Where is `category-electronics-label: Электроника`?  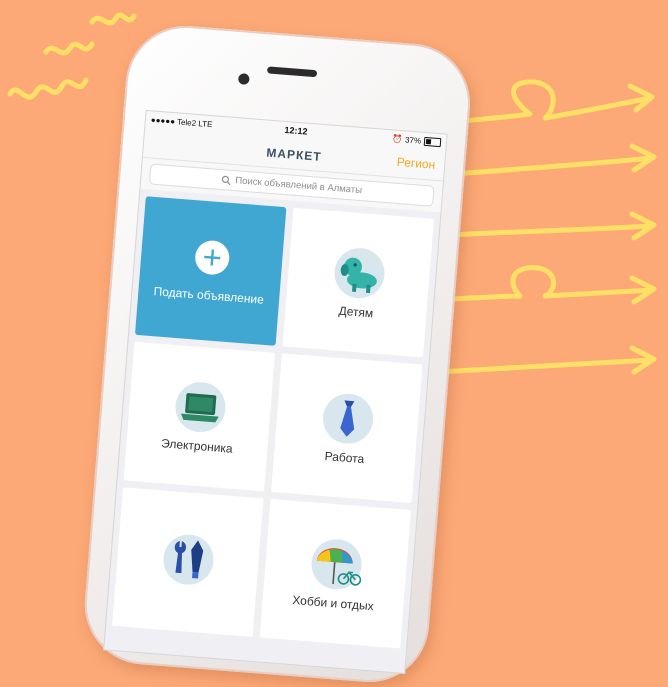 category-electronics-label: Электроника is located at coordinates (197, 445).